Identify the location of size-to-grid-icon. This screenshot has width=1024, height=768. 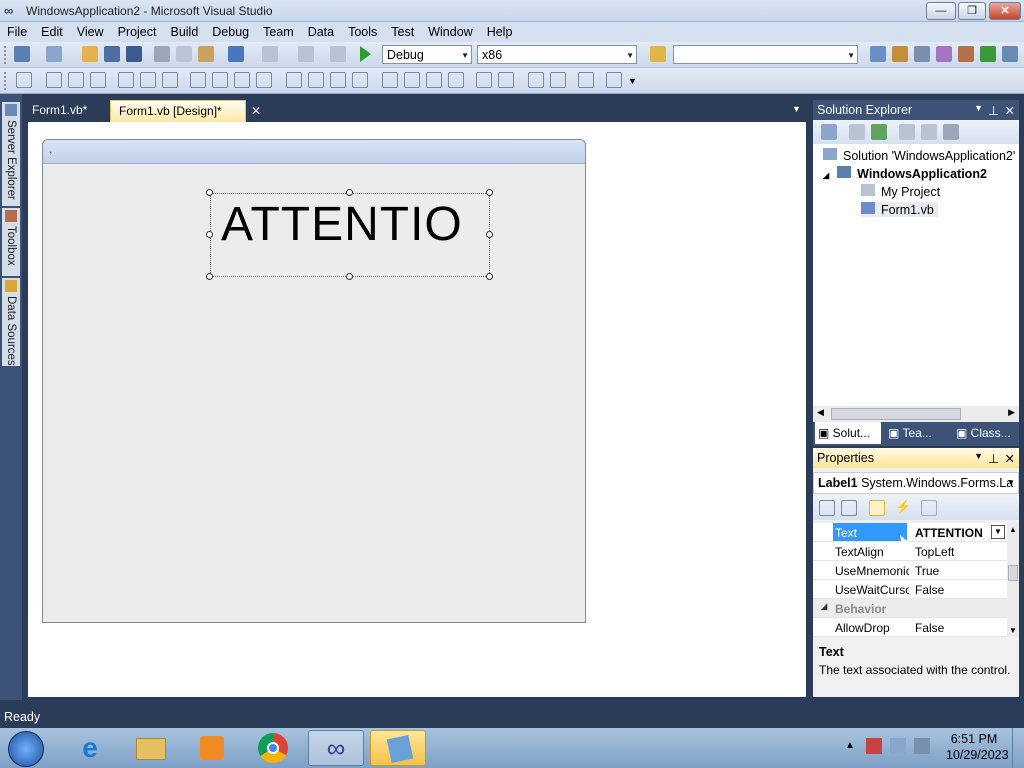
(220, 80).